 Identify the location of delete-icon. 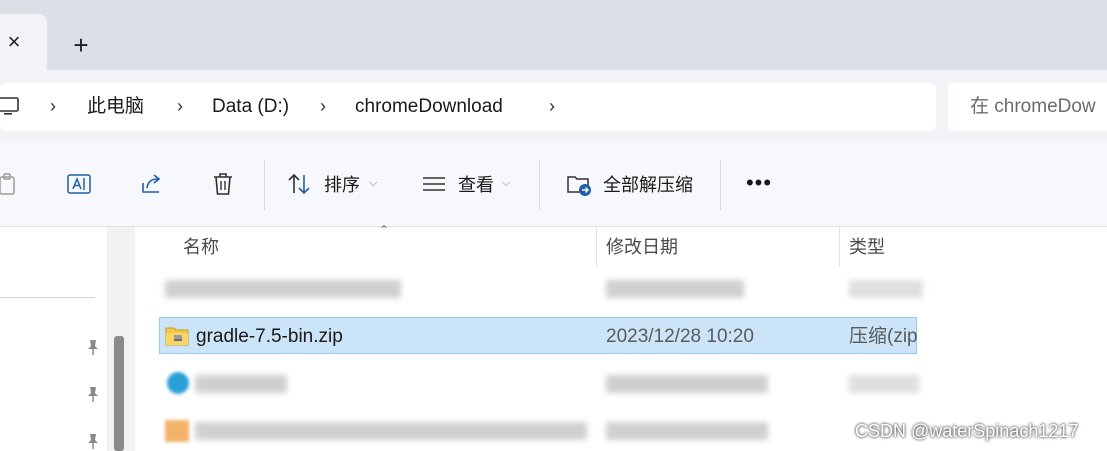
(223, 184).